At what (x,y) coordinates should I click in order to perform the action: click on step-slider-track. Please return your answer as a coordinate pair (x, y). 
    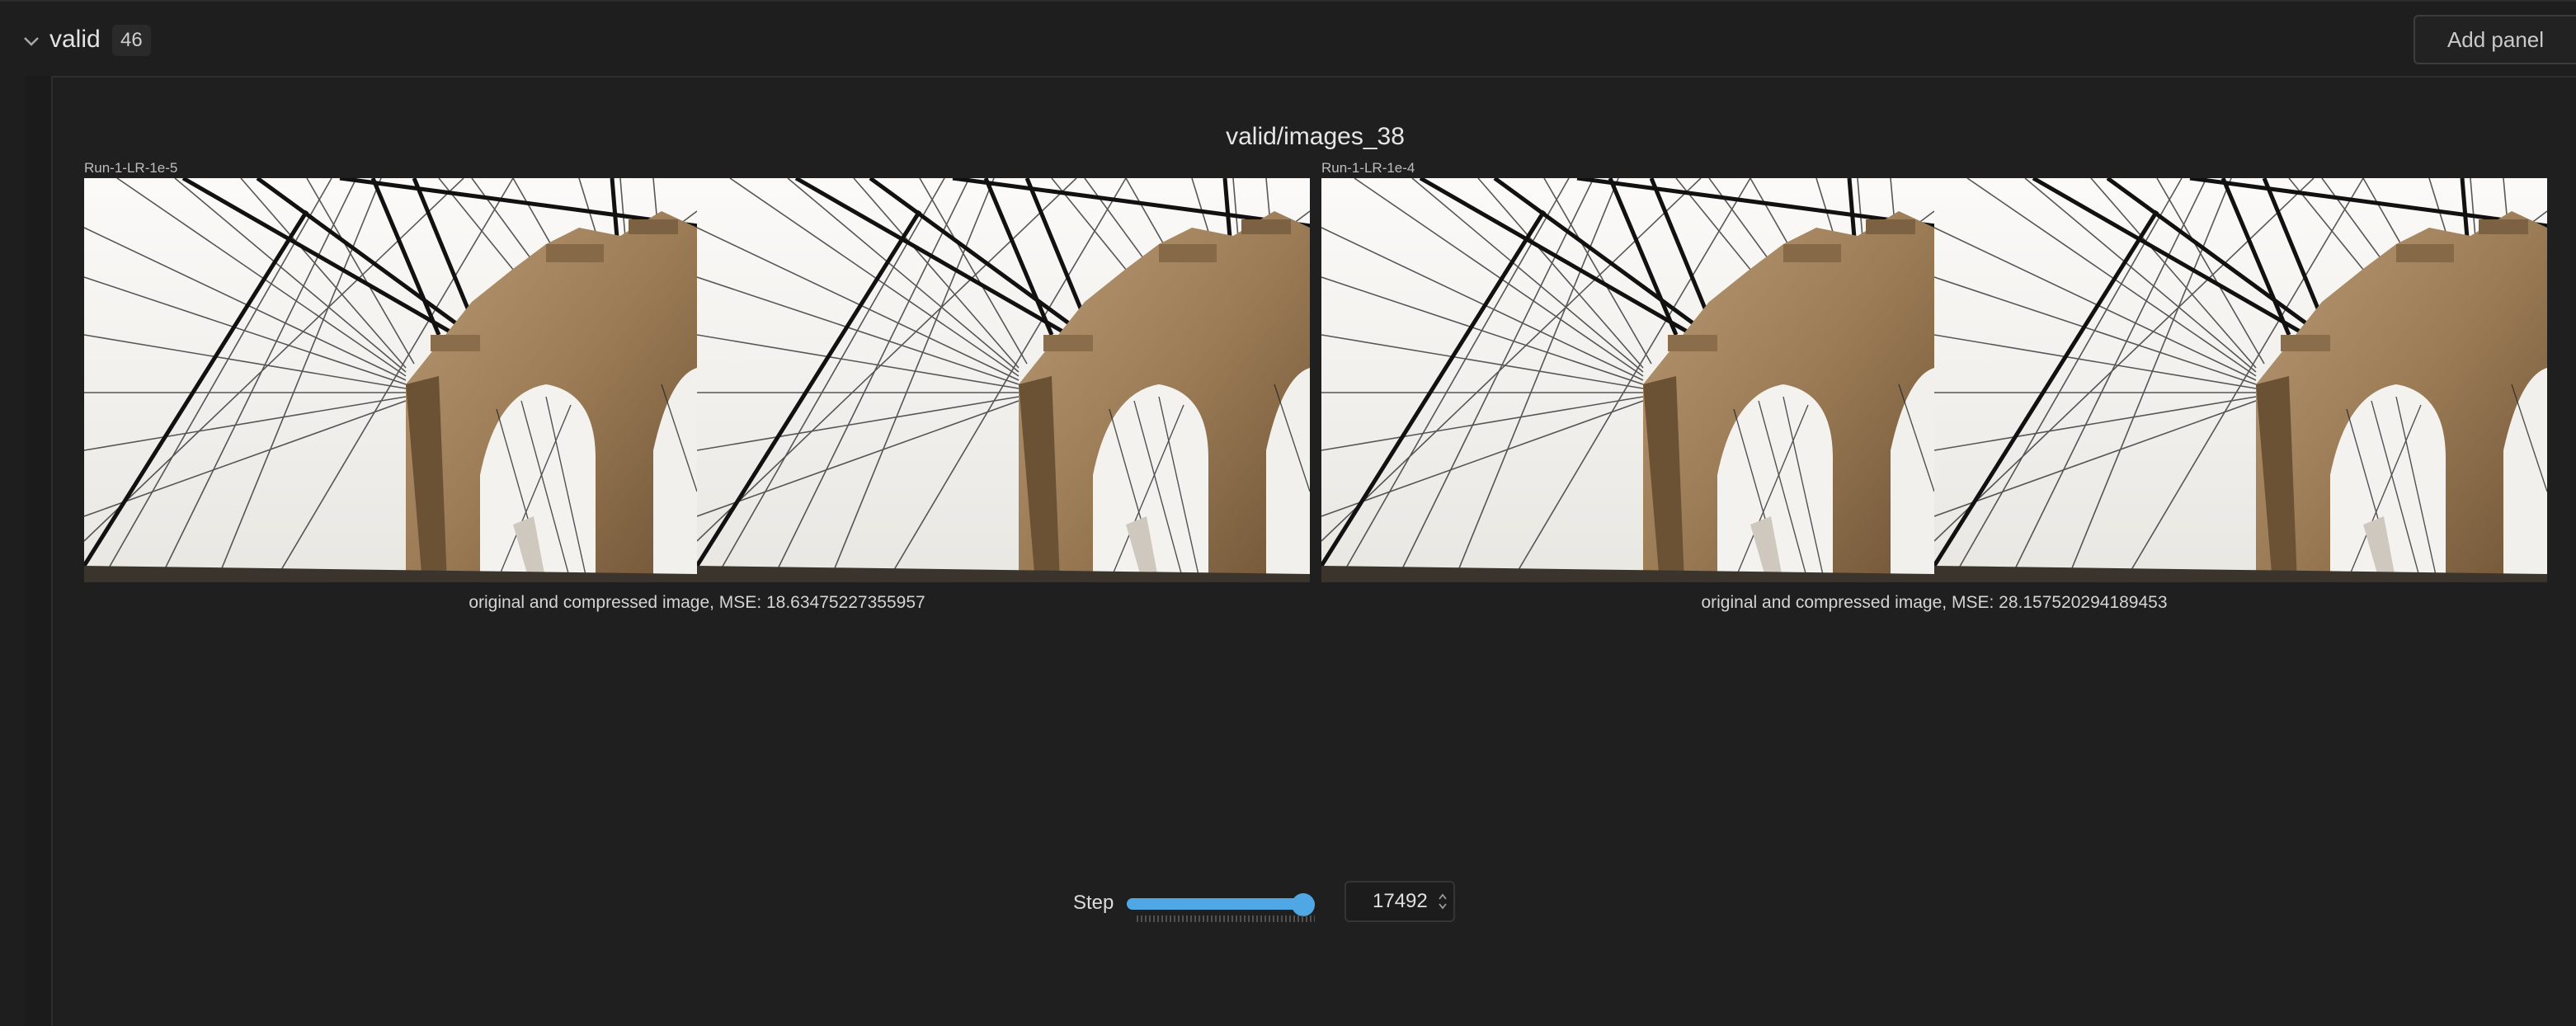
    Looking at the image, I should click on (1221, 904).